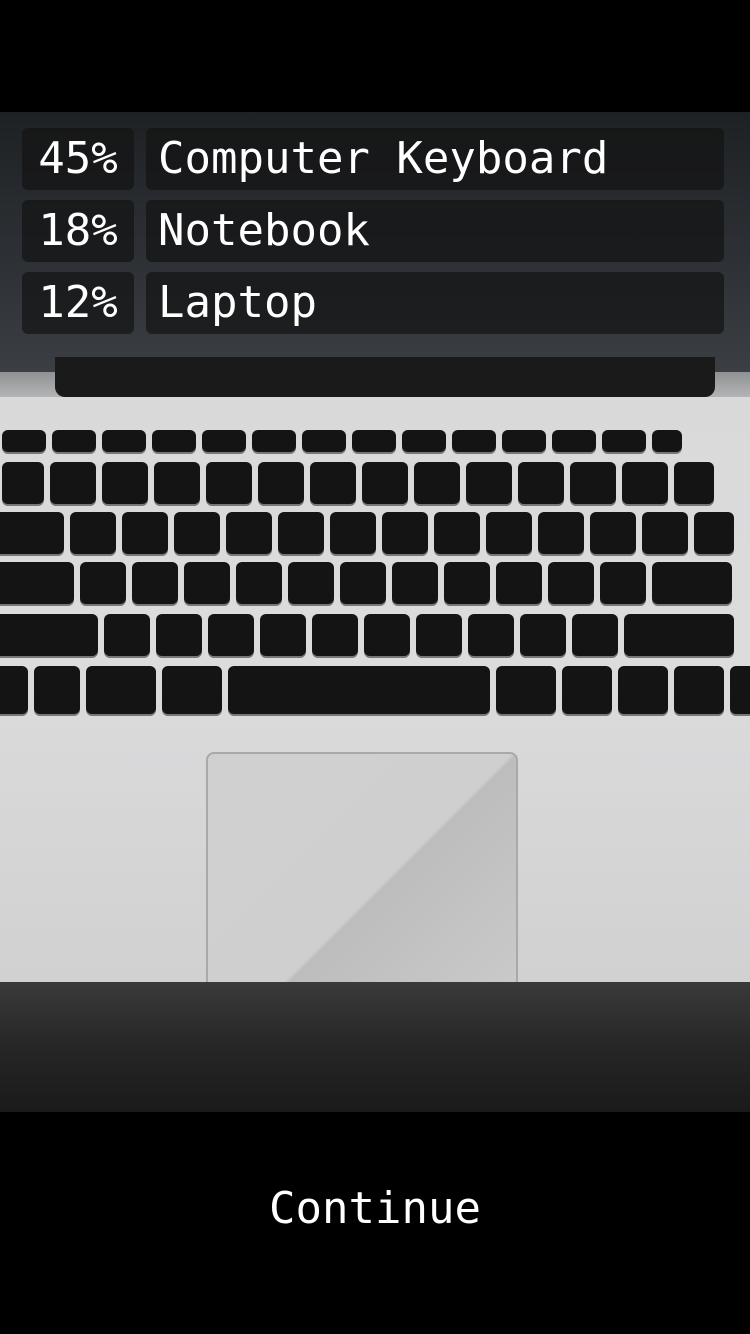 The height and width of the screenshot is (1334, 750). What do you see at coordinates (362, 876) in the screenshot?
I see `trackpad-image` at bounding box center [362, 876].